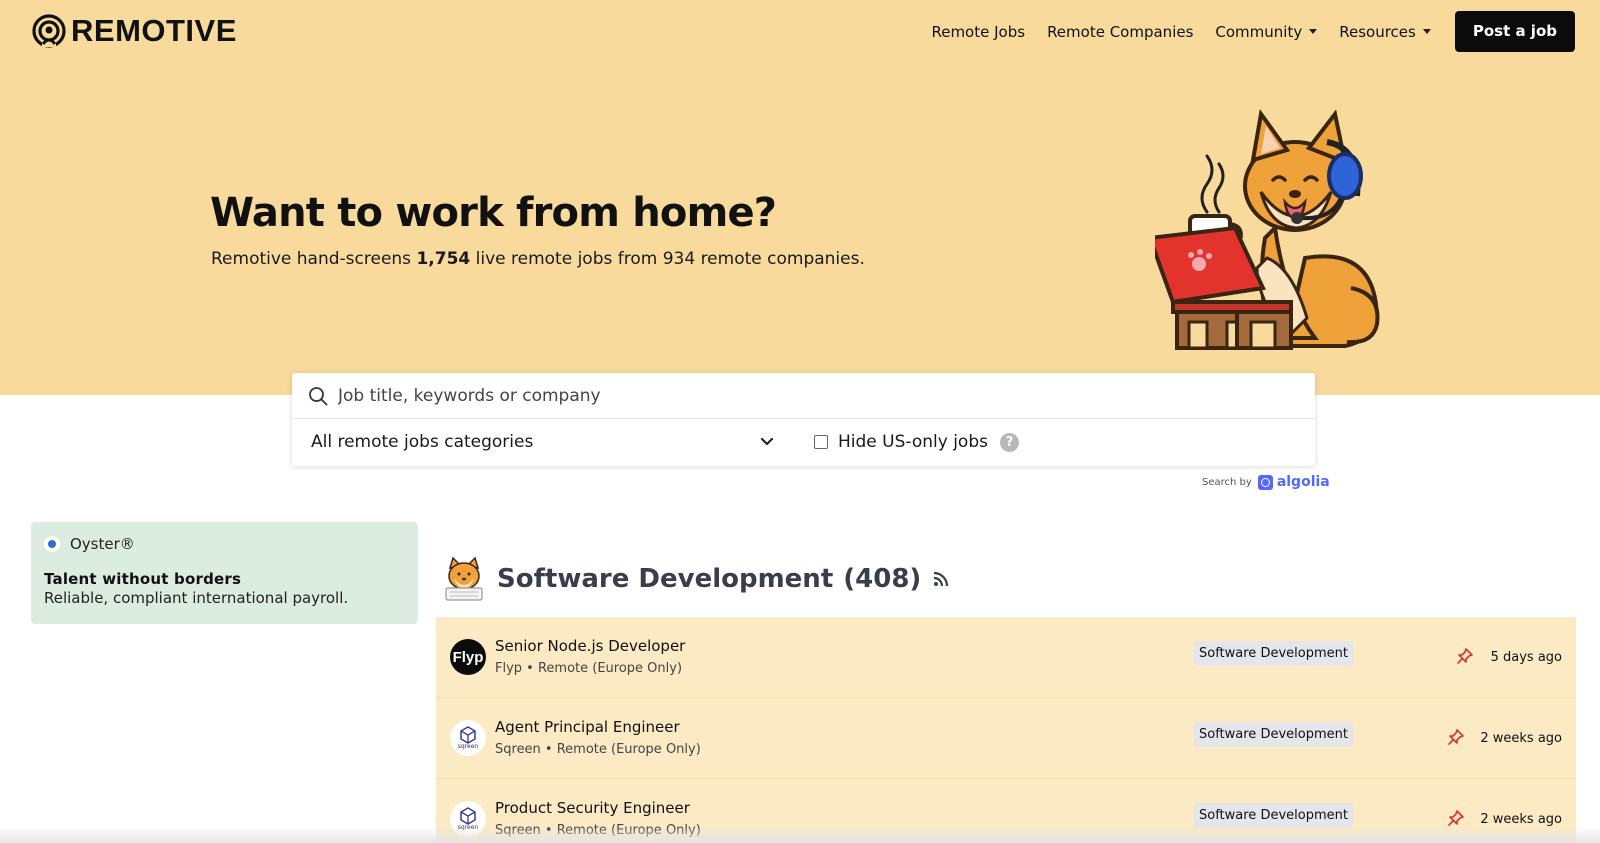  Describe the element at coordinates (542, 442) in the screenshot. I see `category-select: All remote jobs categories` at that location.